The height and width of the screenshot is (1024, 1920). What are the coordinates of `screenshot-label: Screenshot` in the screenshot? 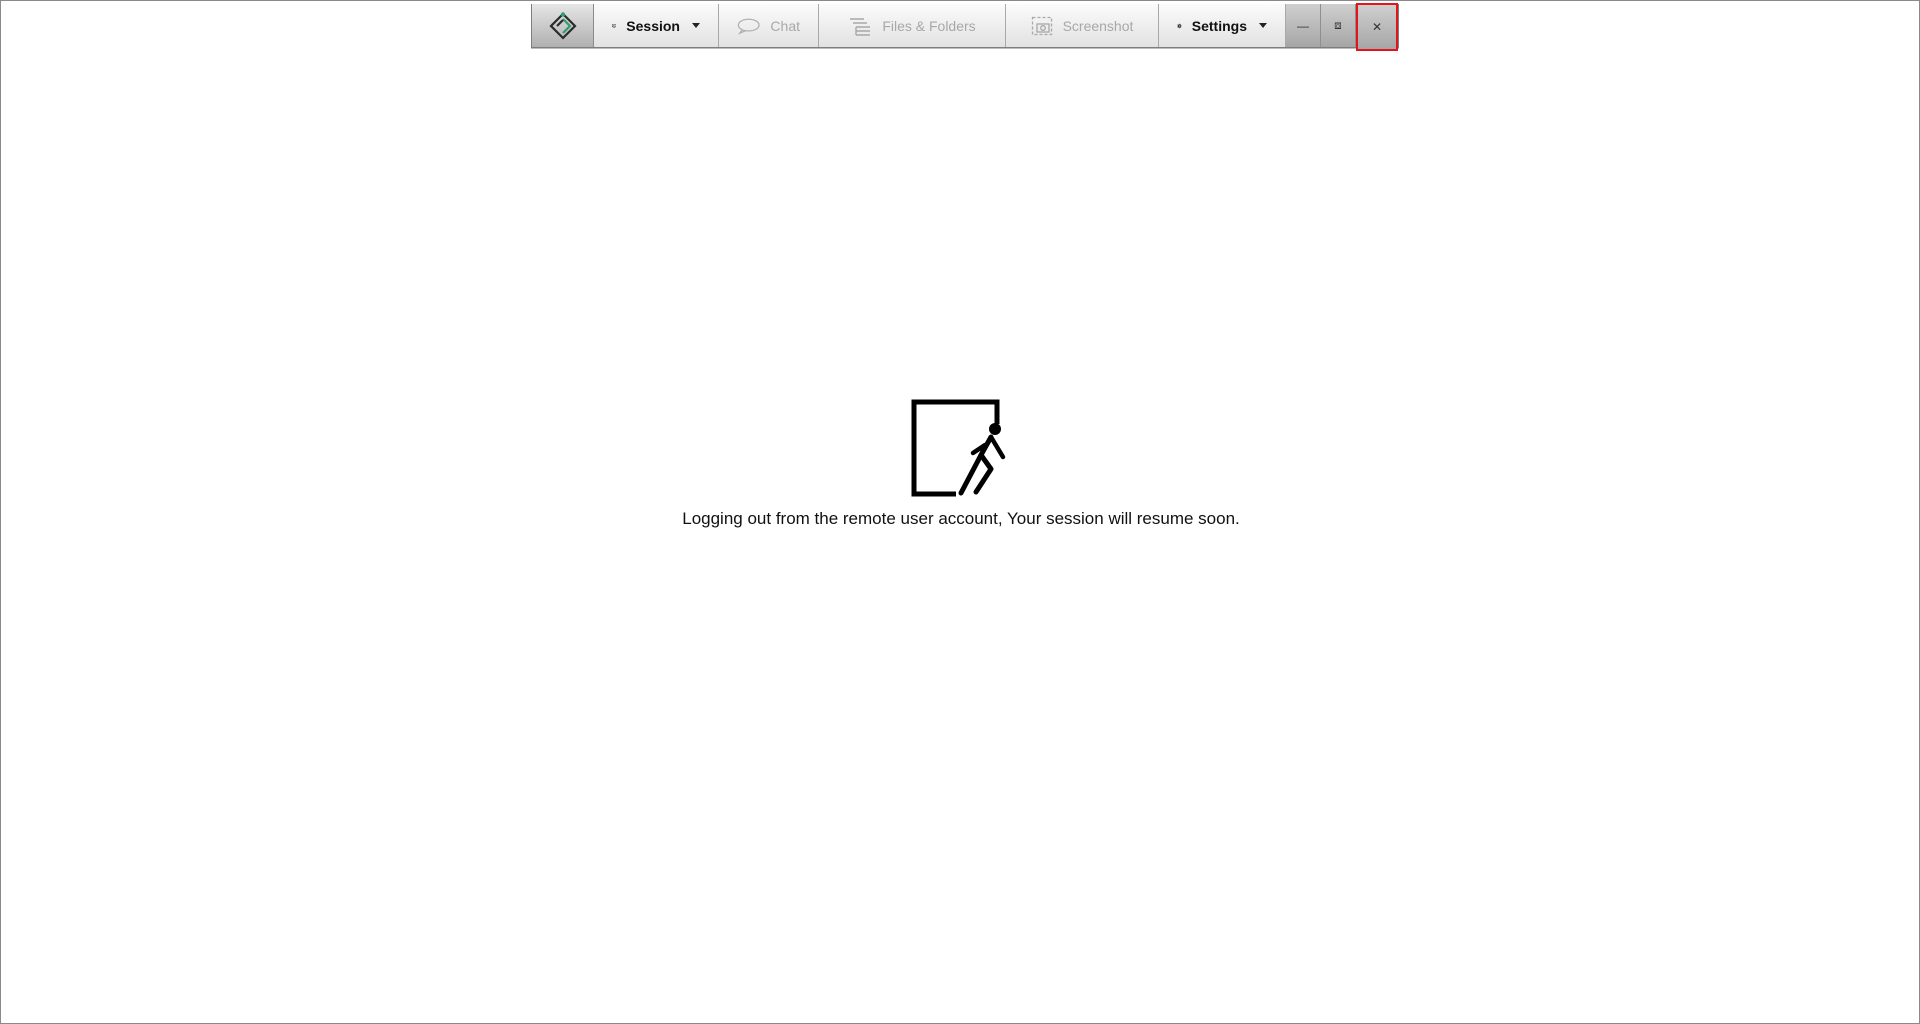 It's located at (1098, 25).